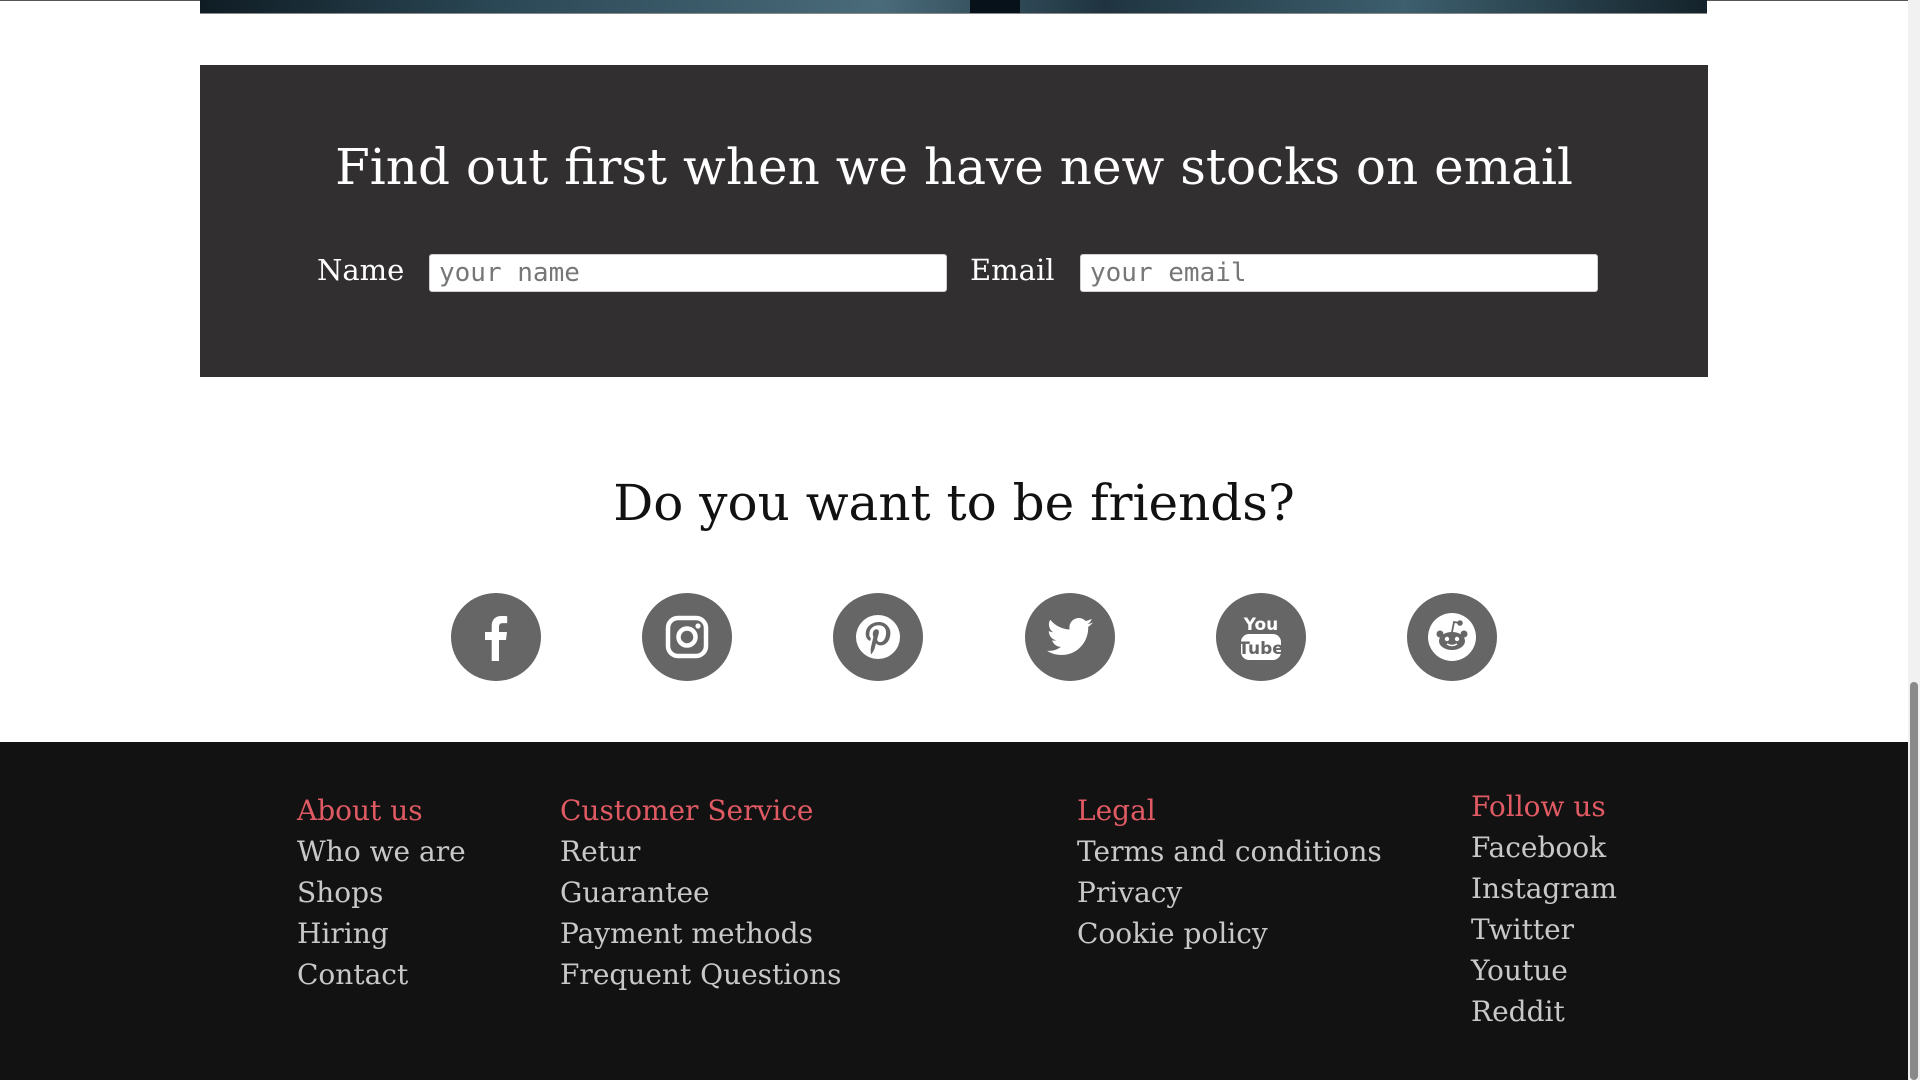  I want to click on footer-link-twitter: Twitter, so click(1544, 929).